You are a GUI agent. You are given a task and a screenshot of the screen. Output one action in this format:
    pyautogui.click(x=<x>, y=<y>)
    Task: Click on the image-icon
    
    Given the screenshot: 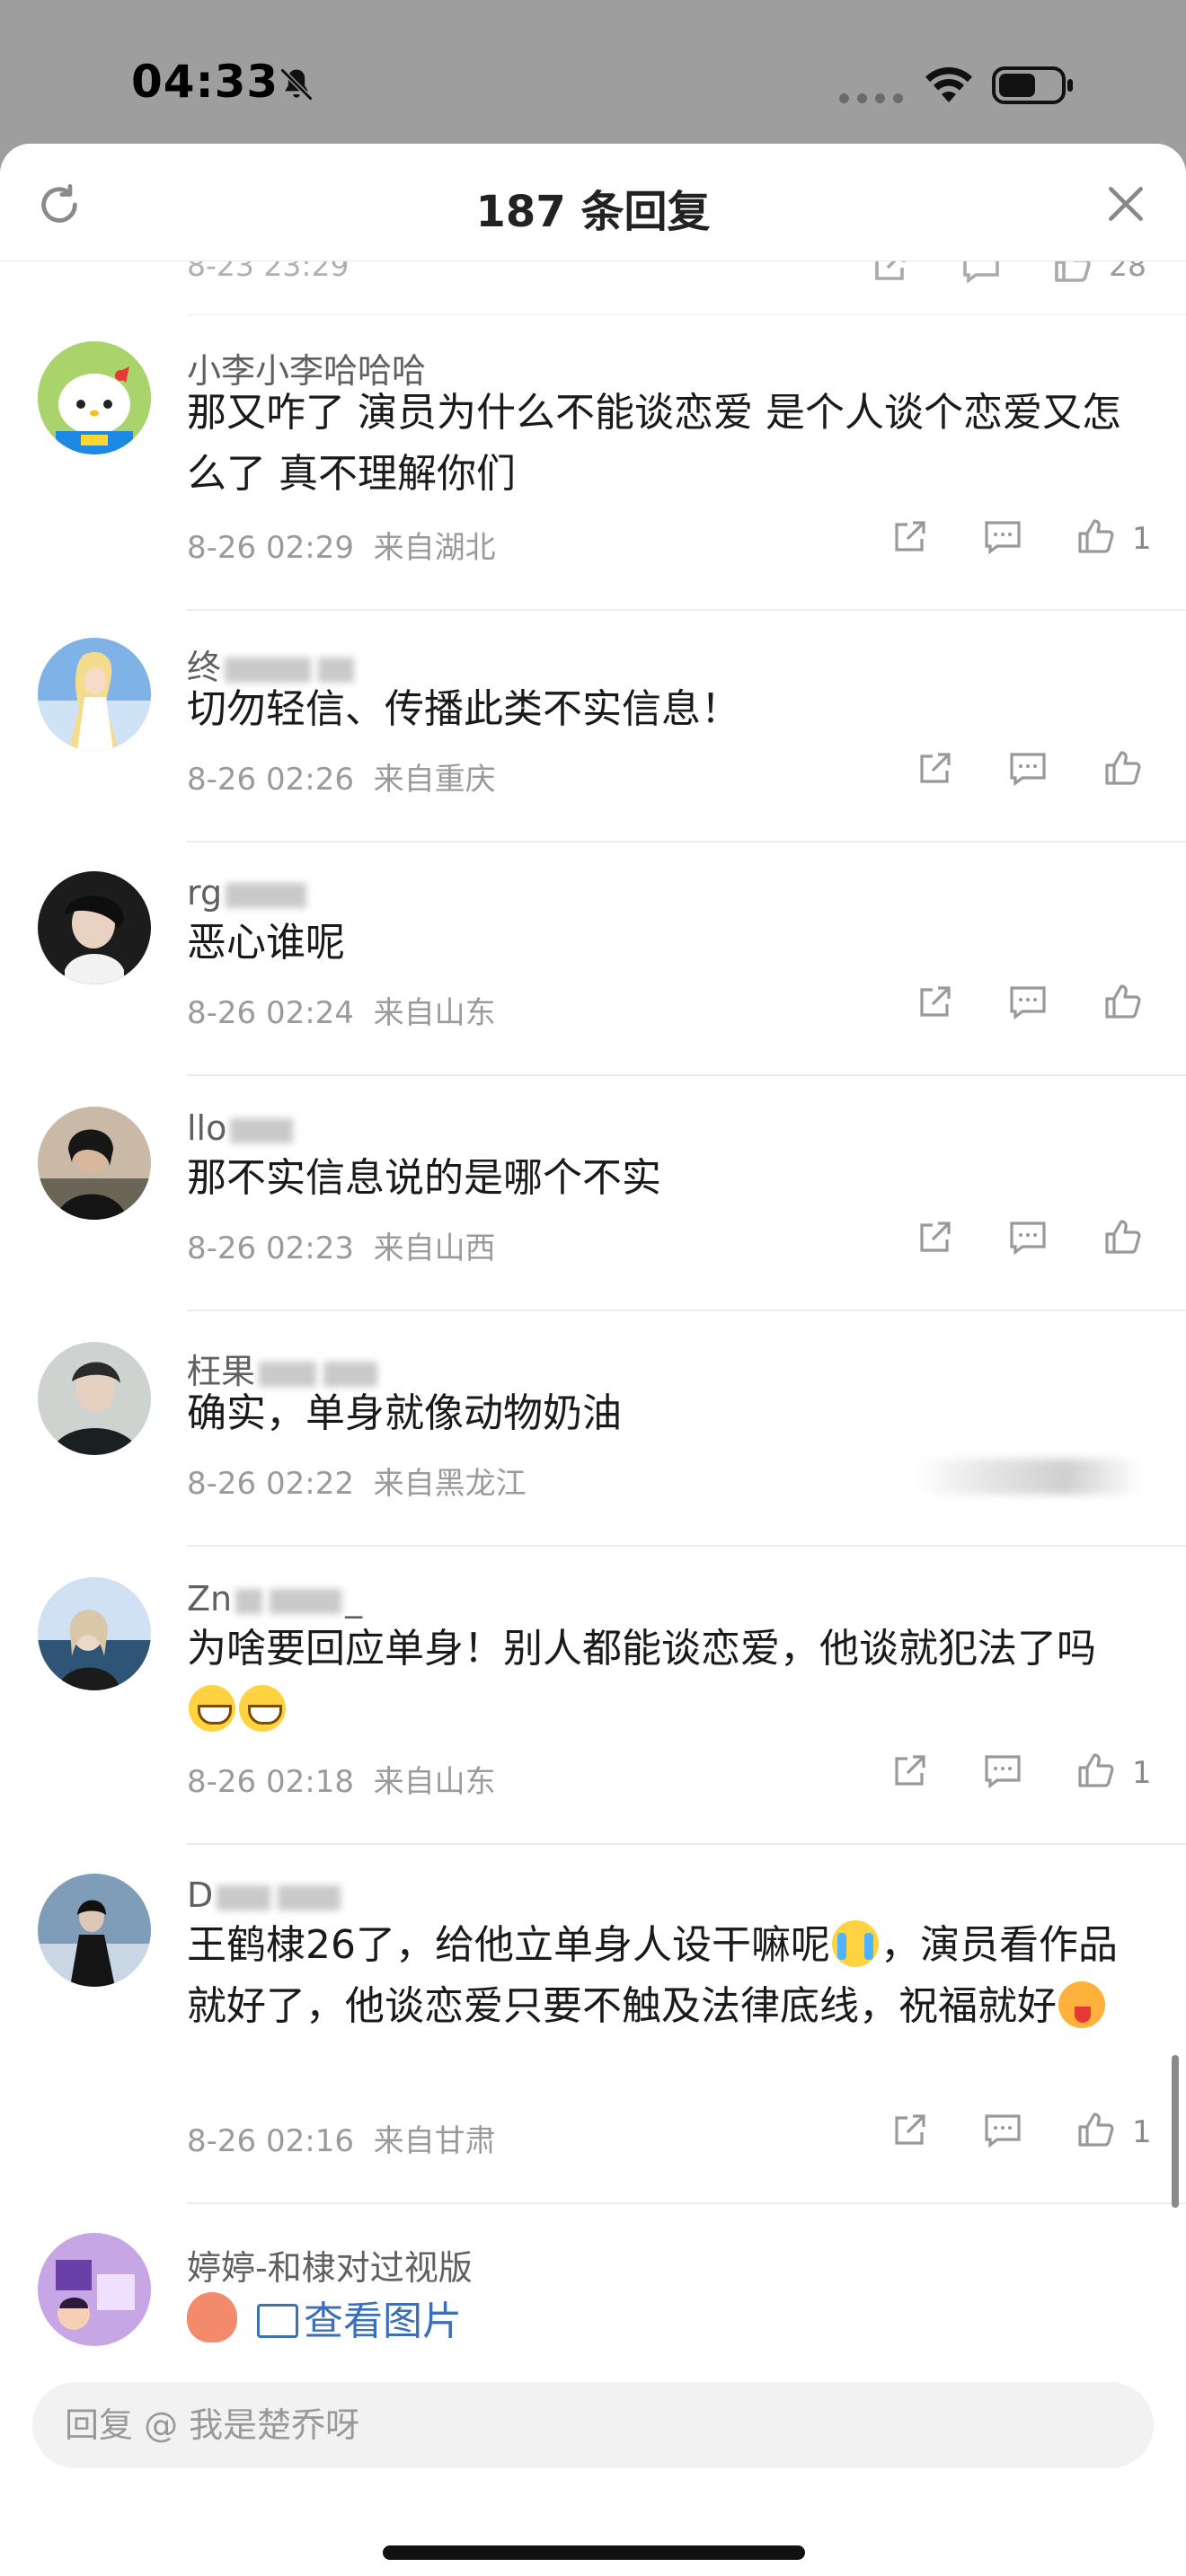 What is the action you would take?
    pyautogui.click(x=277, y=2321)
    